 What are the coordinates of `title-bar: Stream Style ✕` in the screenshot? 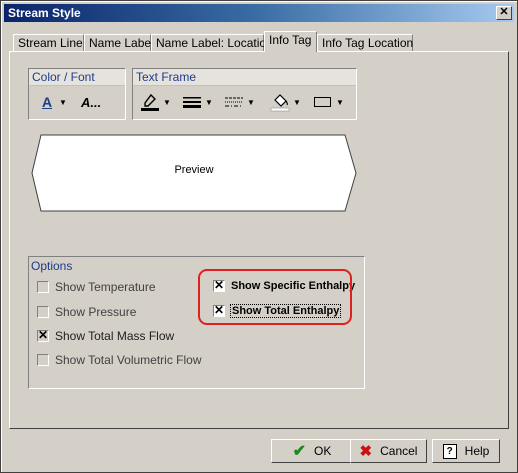 It's located at (259, 13).